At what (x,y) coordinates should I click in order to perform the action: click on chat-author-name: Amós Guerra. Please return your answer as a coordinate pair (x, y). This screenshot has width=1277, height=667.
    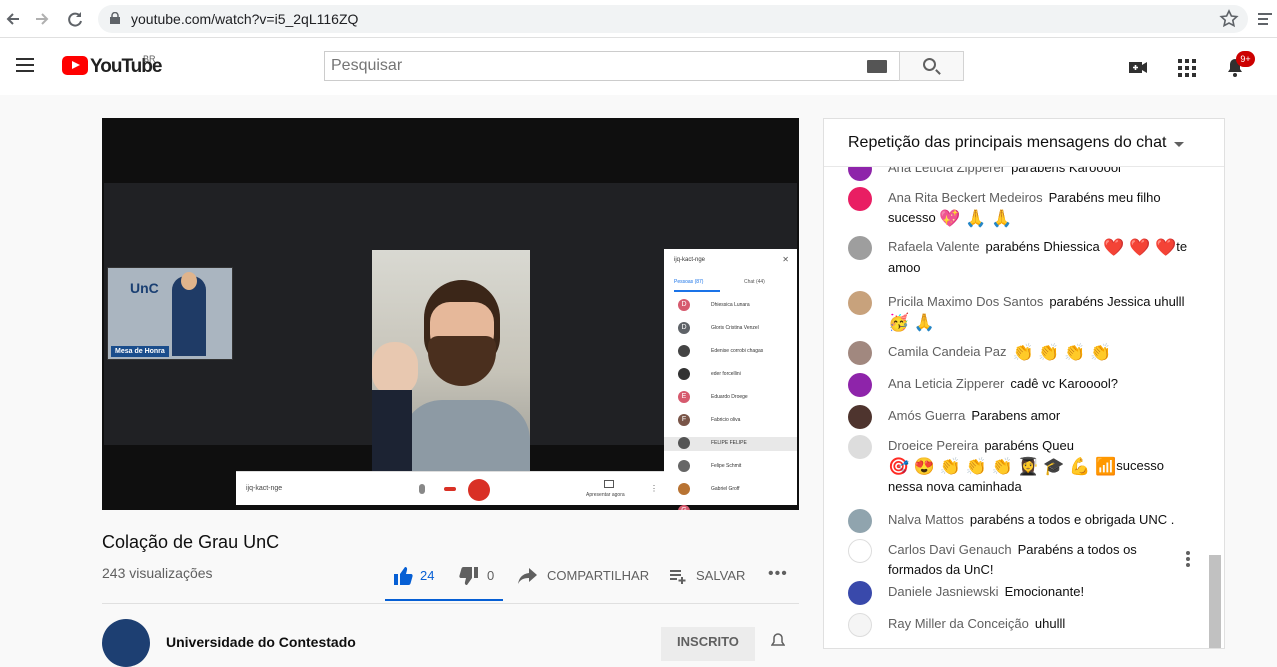
    Looking at the image, I should click on (926, 415).